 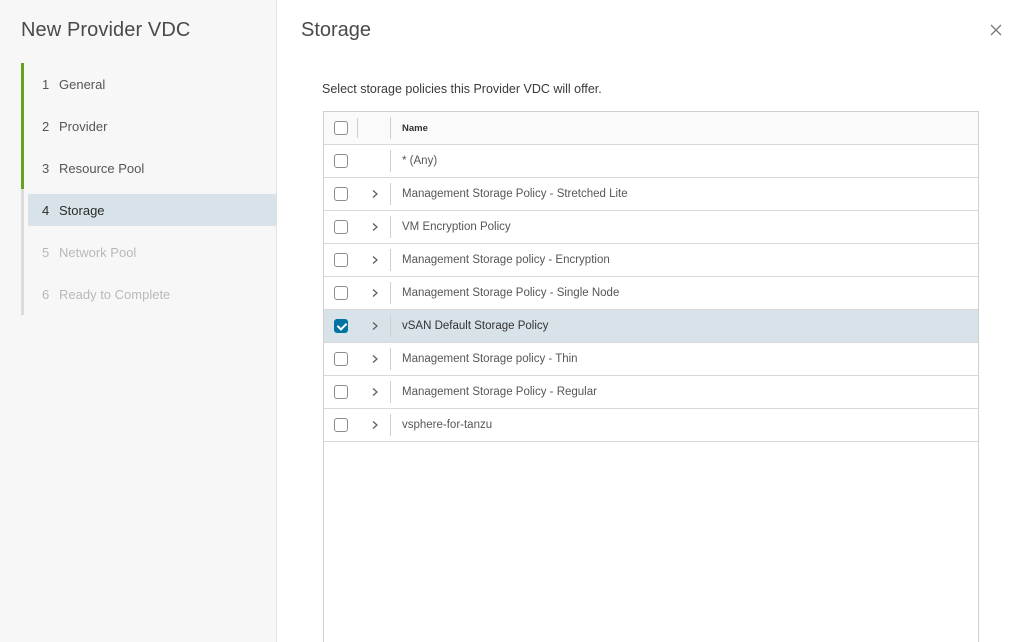 What do you see at coordinates (499, 392) in the screenshot?
I see `row-name-cell: Management Storage Policy - Regular` at bounding box center [499, 392].